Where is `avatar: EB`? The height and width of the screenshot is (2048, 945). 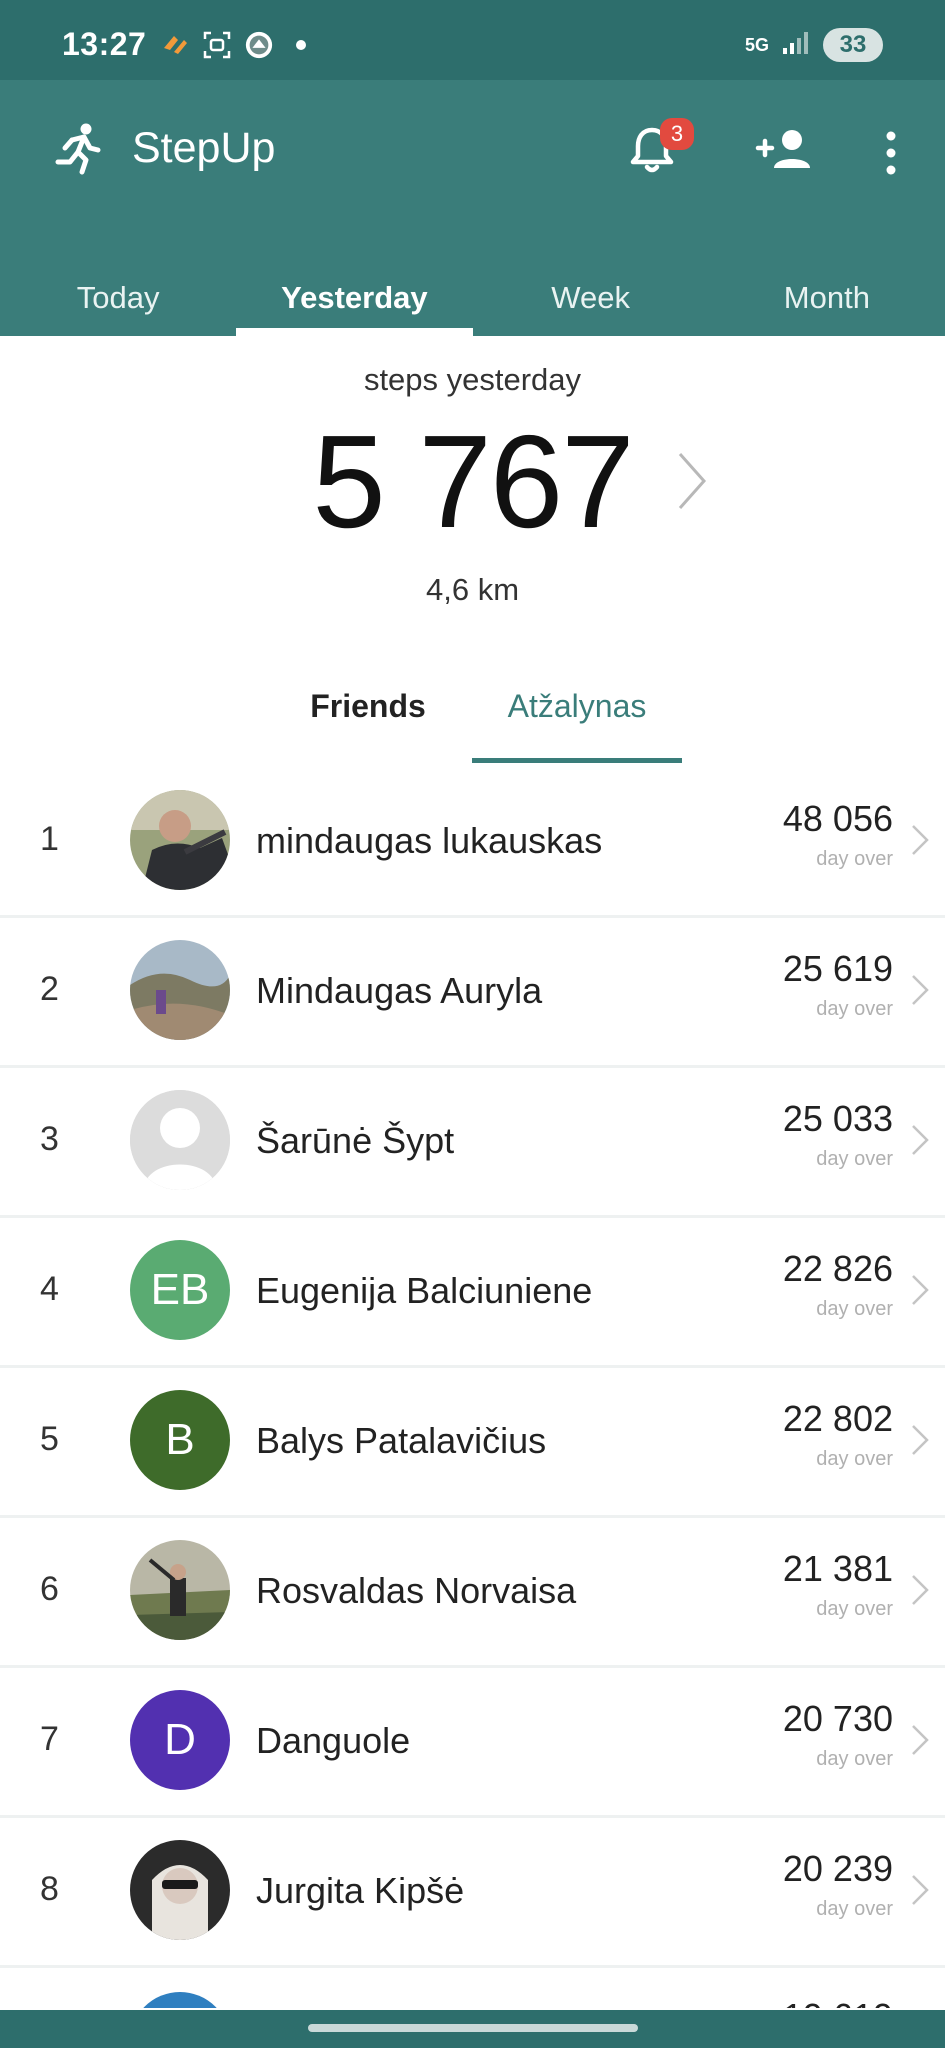
avatar: EB is located at coordinates (180, 1290).